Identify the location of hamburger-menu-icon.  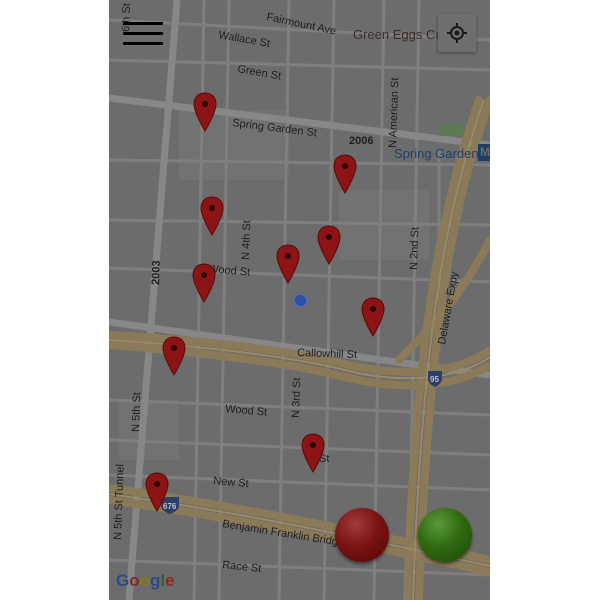
(143, 23).